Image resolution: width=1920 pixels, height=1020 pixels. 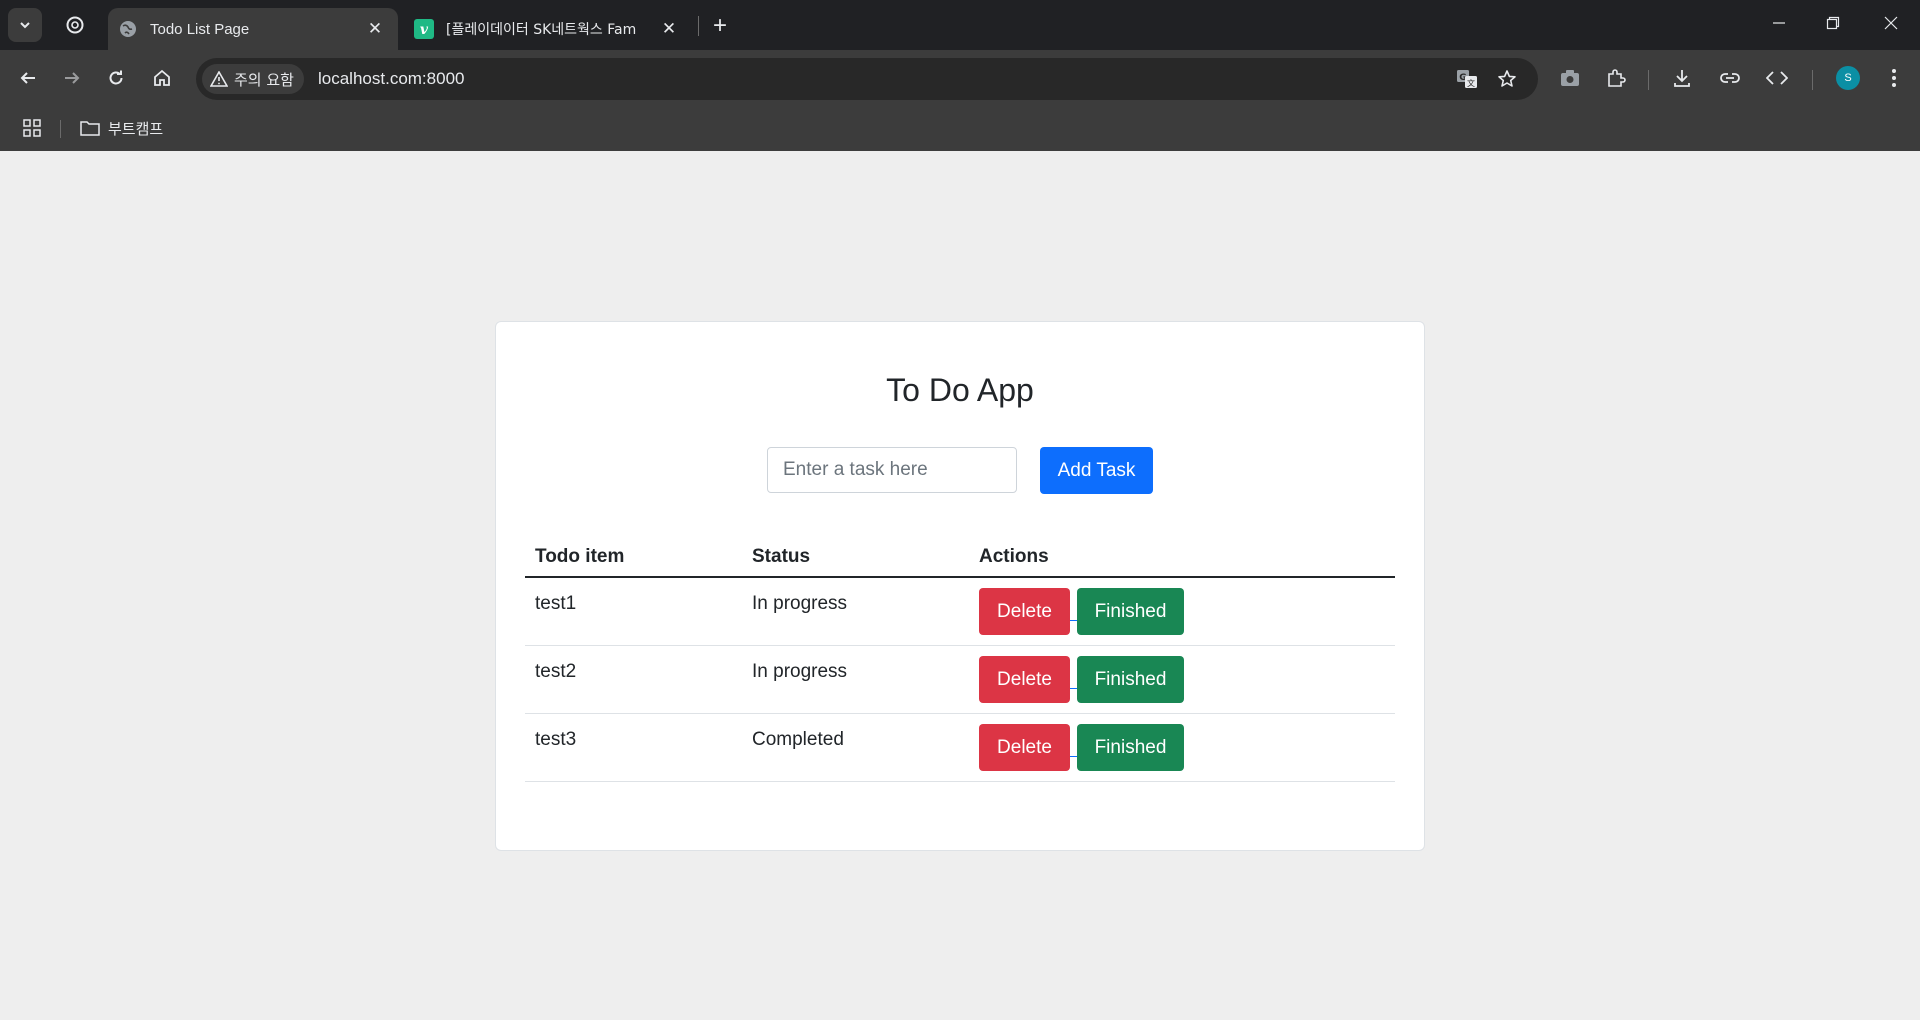 I want to click on puzzle-icon, so click(x=1616, y=78).